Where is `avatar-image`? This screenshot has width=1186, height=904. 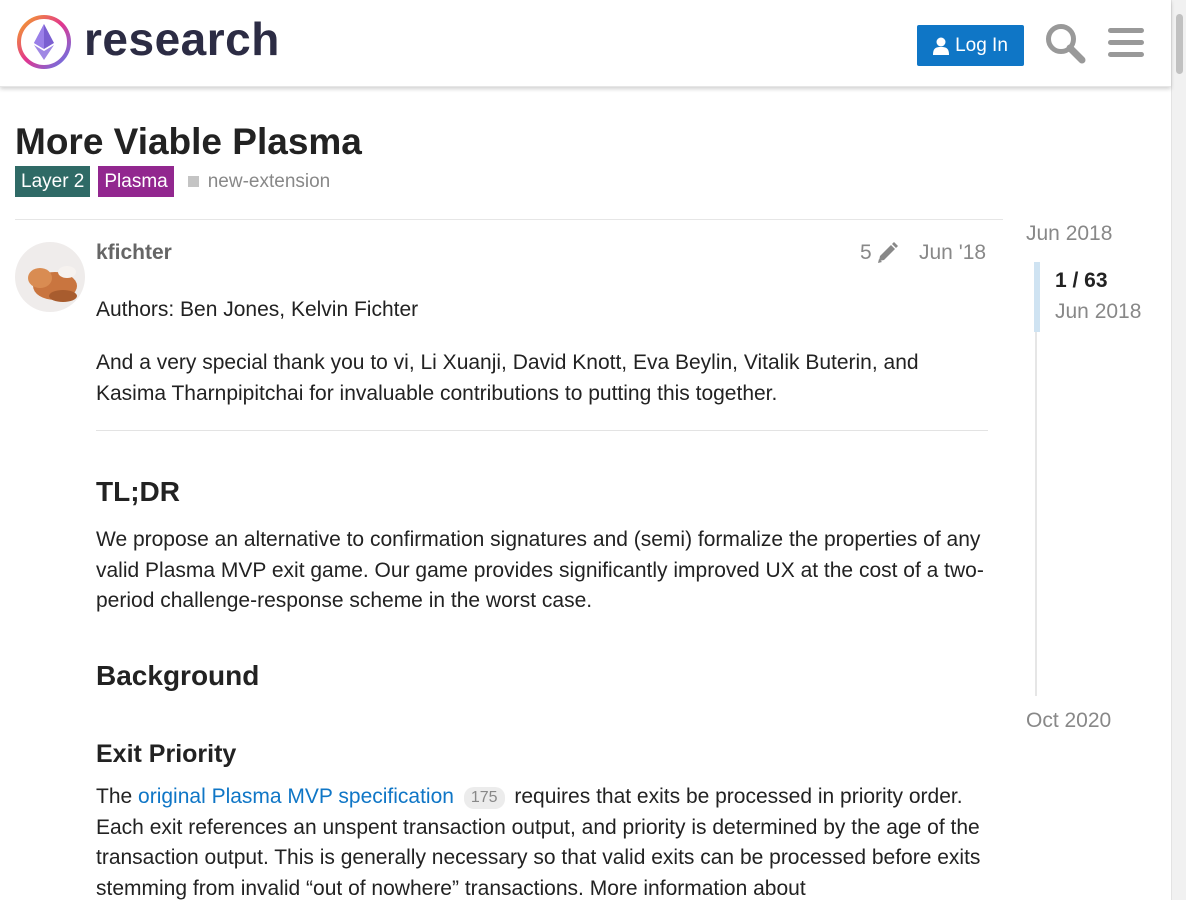 avatar-image is located at coordinates (50, 277).